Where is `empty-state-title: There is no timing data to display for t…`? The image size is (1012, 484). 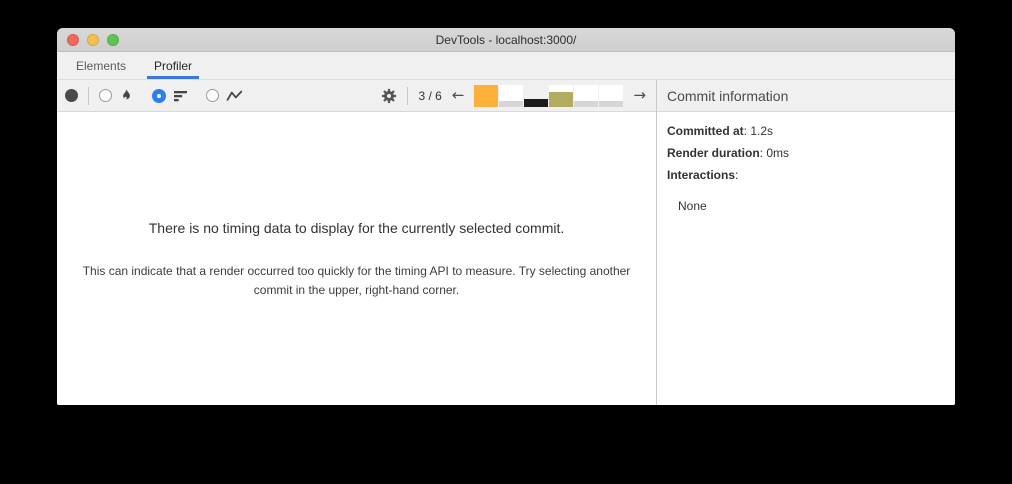 empty-state-title: There is no timing data to display for t… is located at coordinates (356, 228).